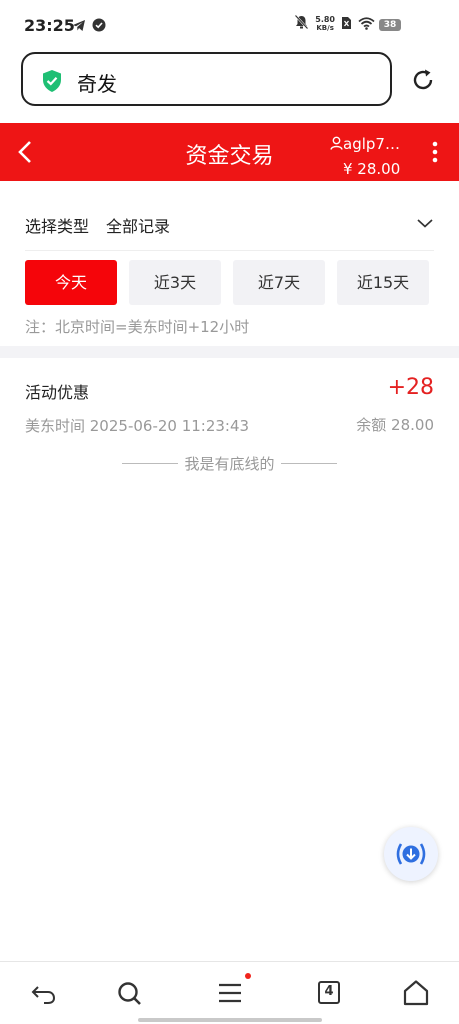 This screenshot has height=1024, width=459. I want to click on tab-count: 4, so click(329, 991).